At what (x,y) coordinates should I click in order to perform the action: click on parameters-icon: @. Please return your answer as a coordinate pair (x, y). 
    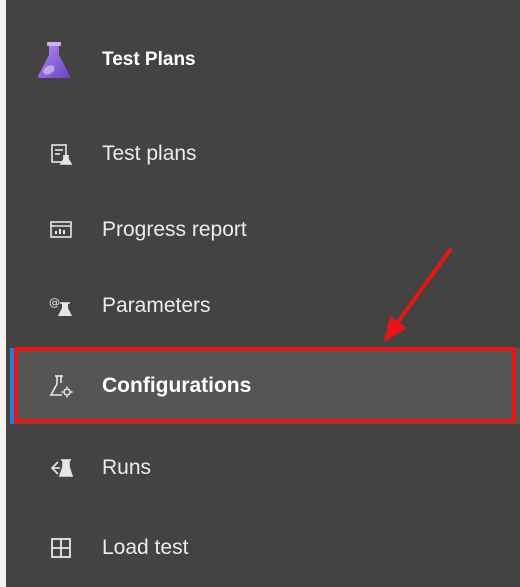
    Looking at the image, I should click on (61, 306).